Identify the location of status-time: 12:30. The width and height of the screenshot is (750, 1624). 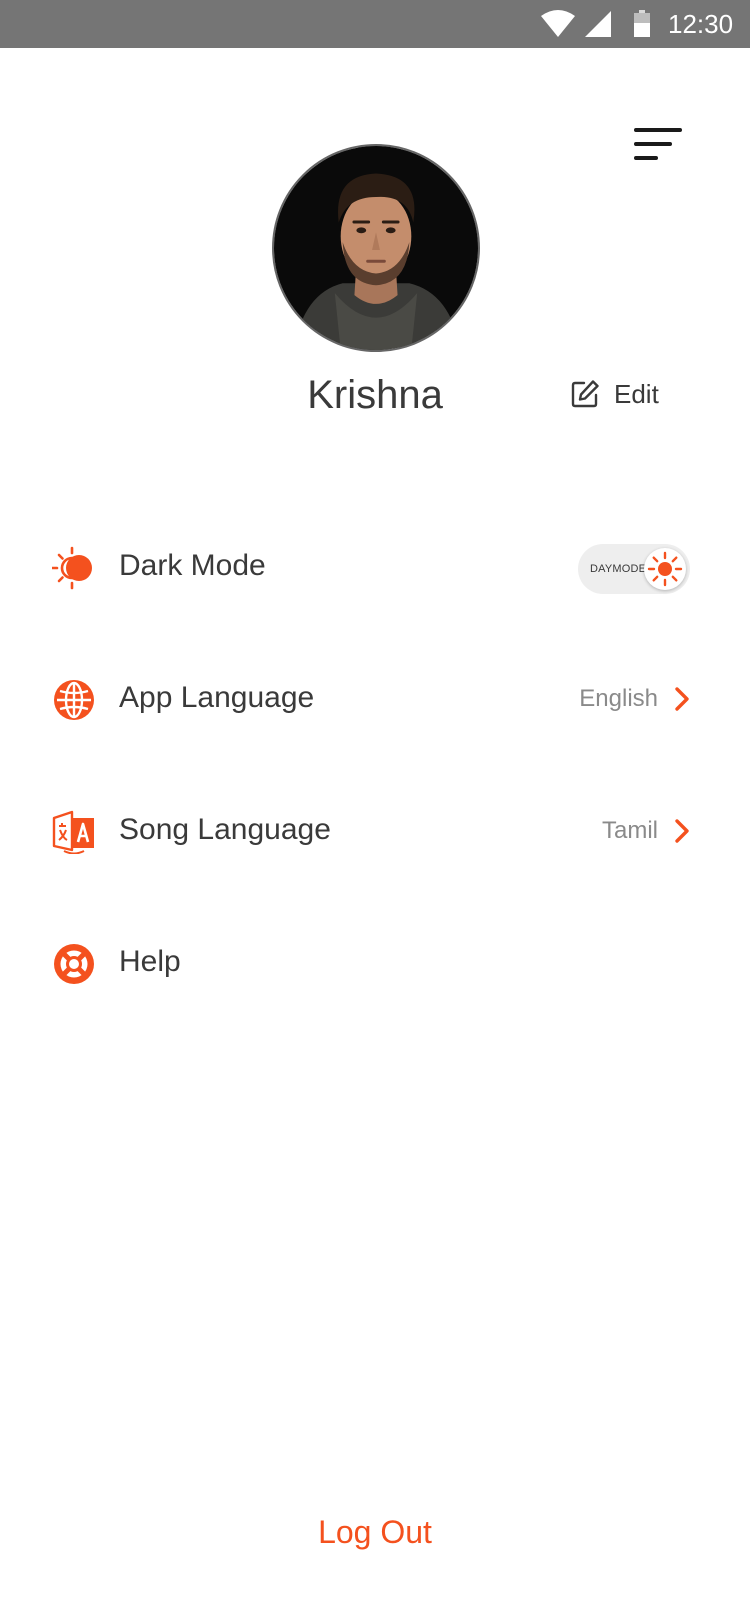
(701, 24).